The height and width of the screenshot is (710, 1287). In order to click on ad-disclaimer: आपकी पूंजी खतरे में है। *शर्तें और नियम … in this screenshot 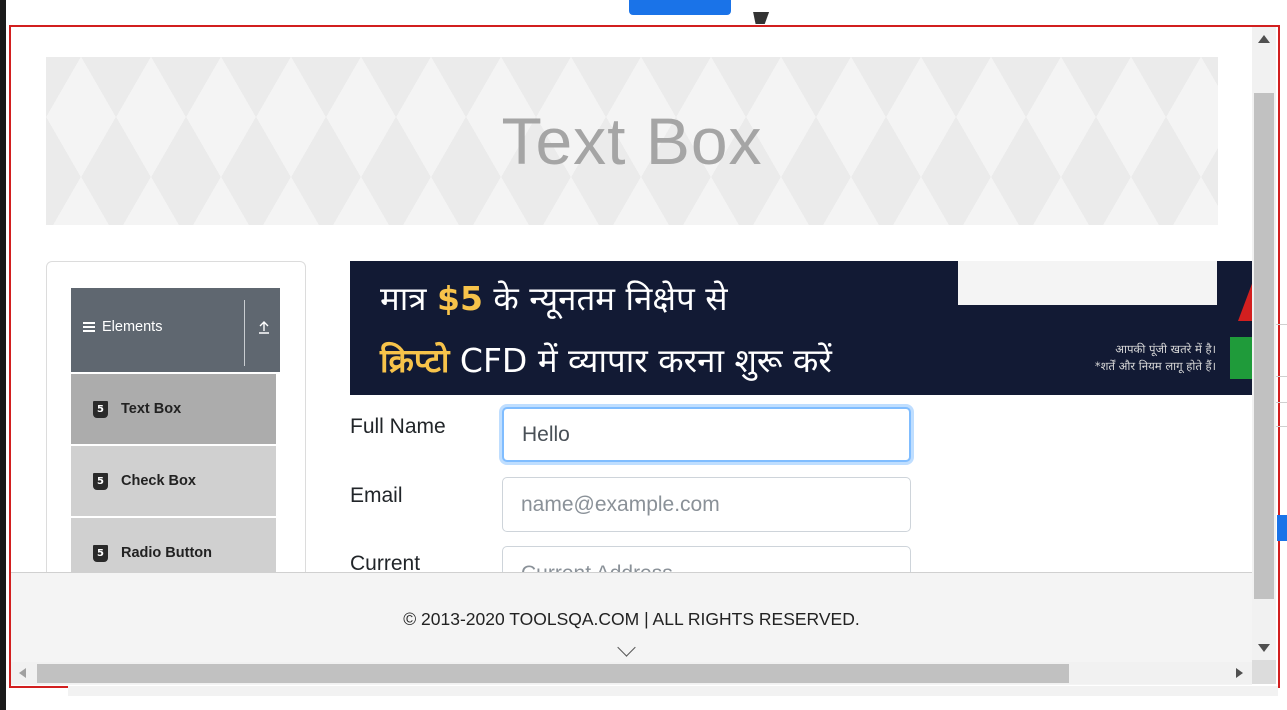, I will do `click(1155, 357)`.